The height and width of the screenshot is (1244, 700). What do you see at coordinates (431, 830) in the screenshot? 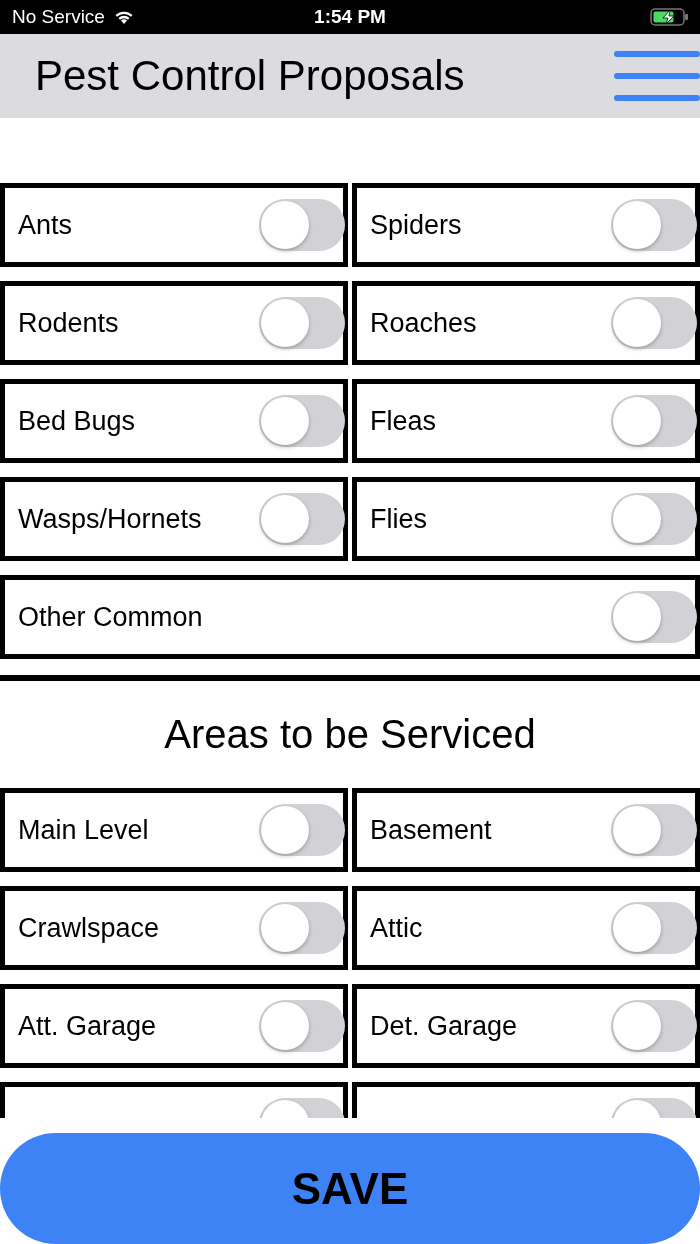
I see `option-label: Basement` at bounding box center [431, 830].